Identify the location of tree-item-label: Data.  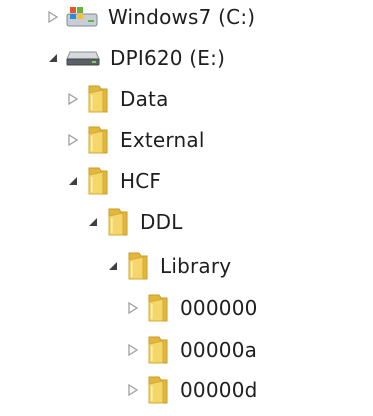
(144, 99).